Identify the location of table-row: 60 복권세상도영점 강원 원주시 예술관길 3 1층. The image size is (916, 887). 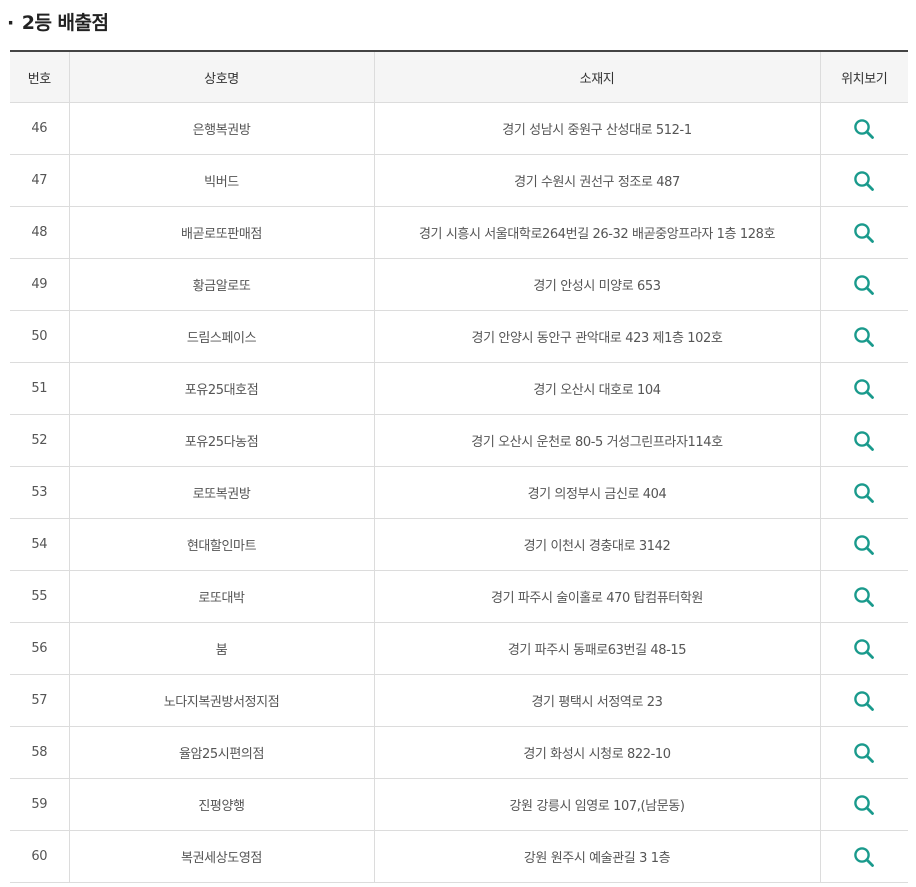
(459, 856).